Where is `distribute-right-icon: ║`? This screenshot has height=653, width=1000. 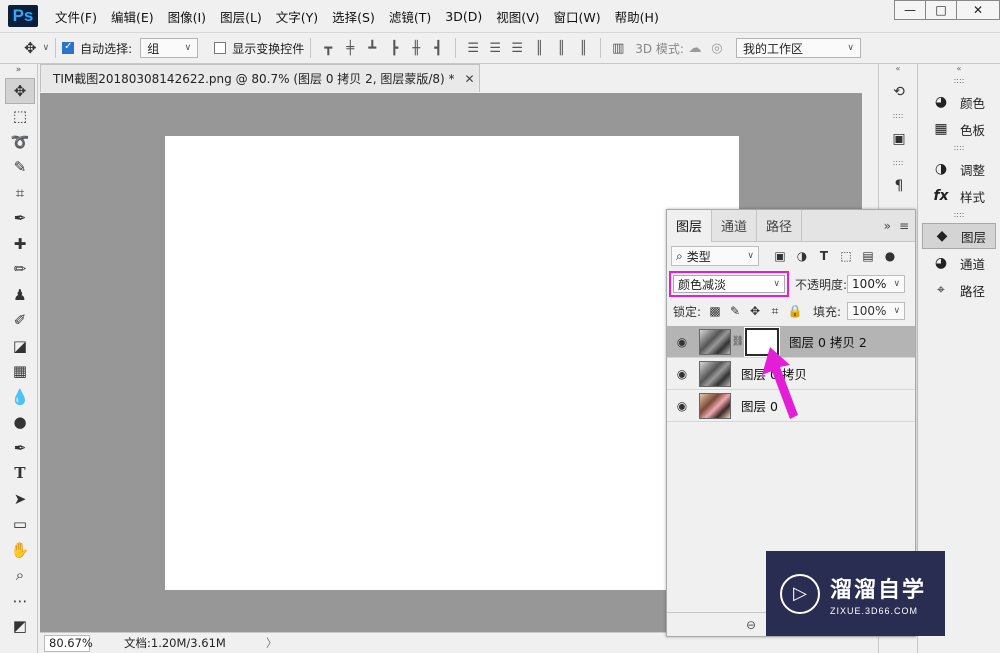 distribute-right-icon: ║ is located at coordinates (583, 48).